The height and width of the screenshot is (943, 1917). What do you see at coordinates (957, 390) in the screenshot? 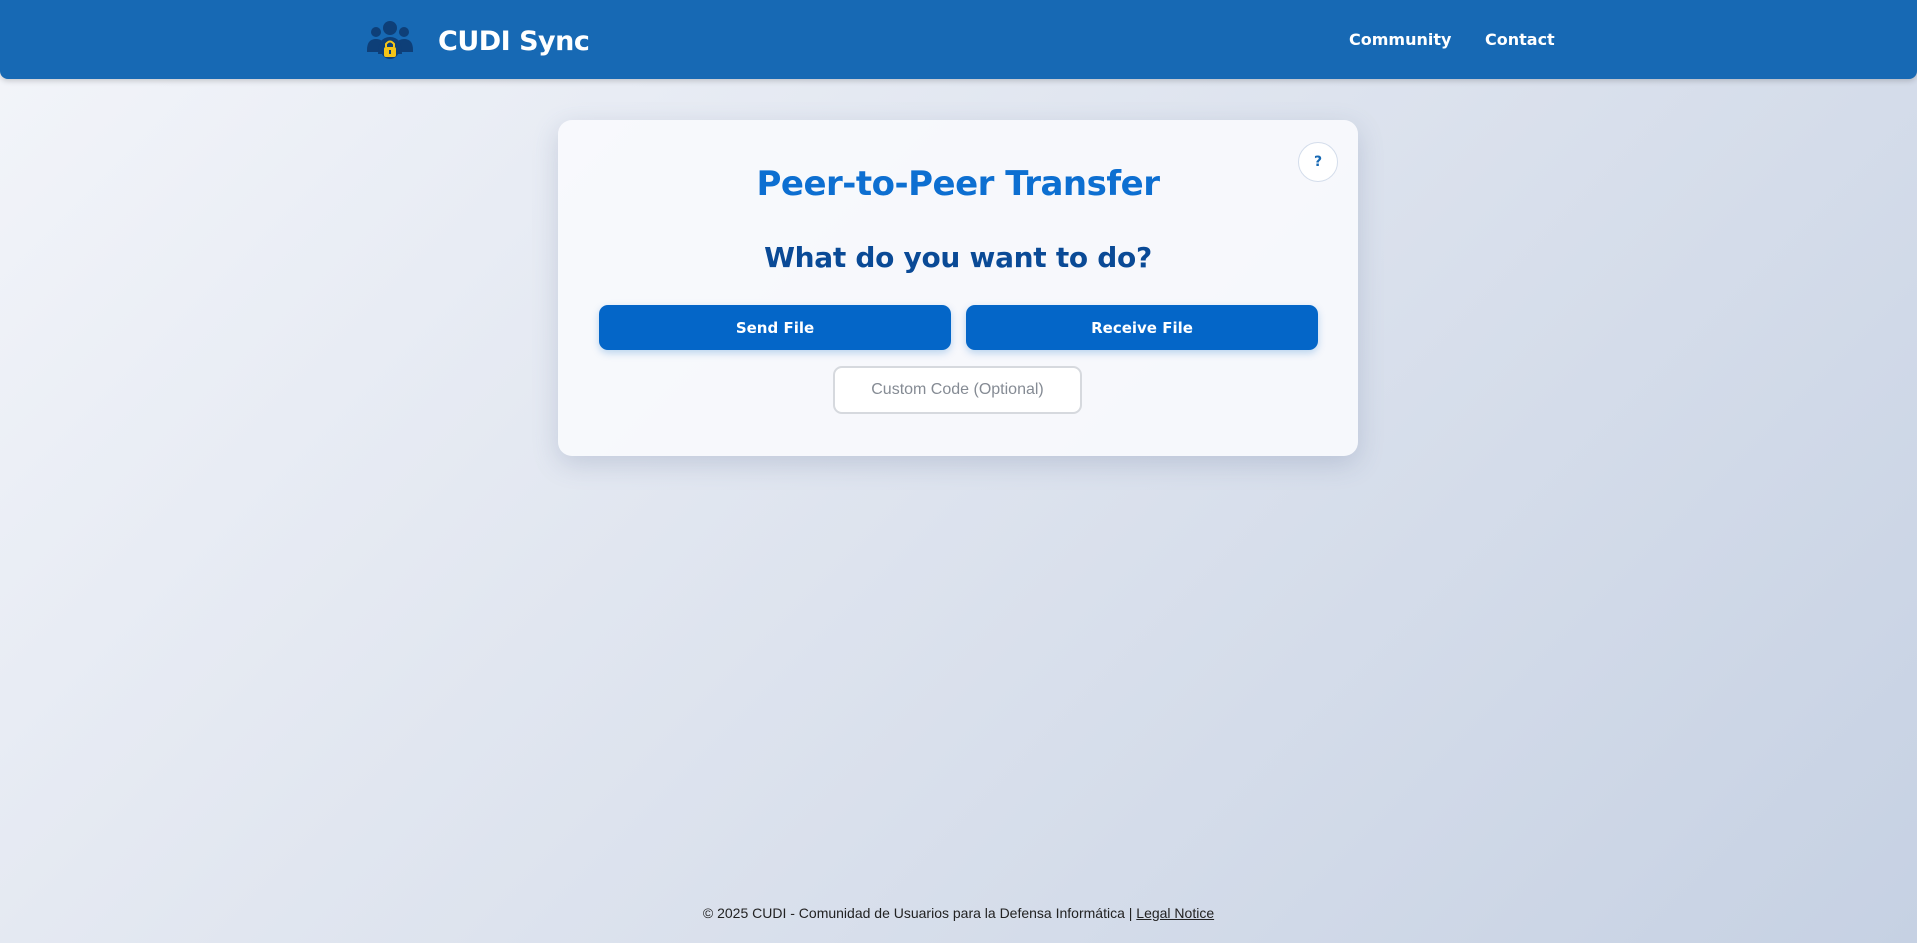
I see `custom-code-input` at bounding box center [957, 390].